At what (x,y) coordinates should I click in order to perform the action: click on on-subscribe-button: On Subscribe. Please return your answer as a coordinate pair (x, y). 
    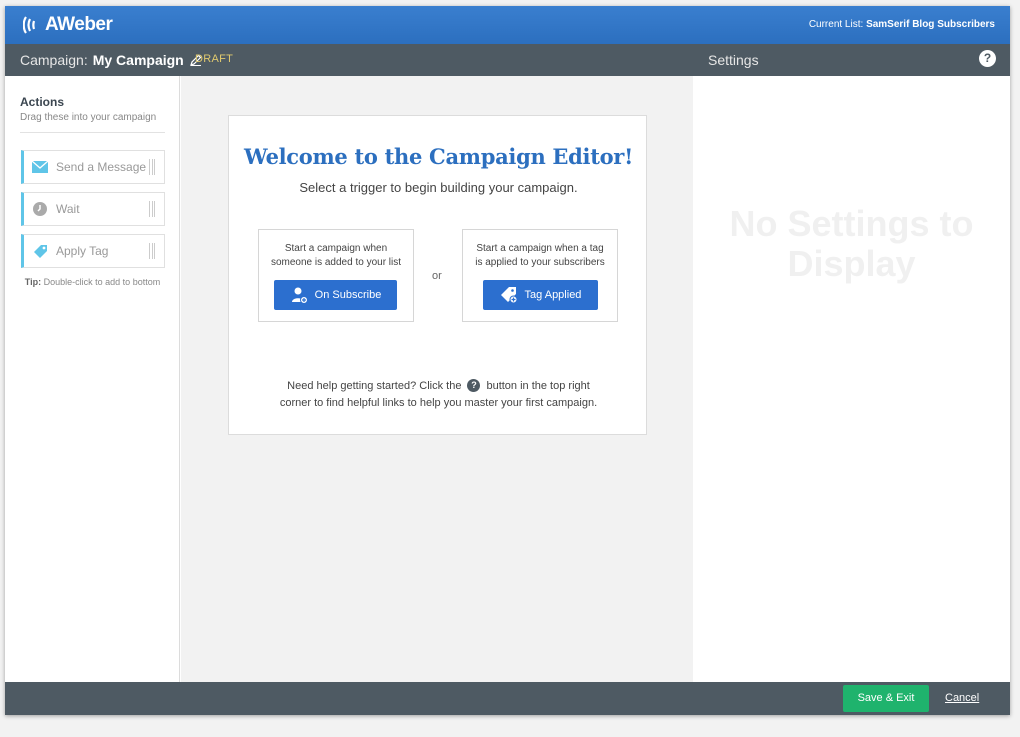
    Looking at the image, I should click on (335, 295).